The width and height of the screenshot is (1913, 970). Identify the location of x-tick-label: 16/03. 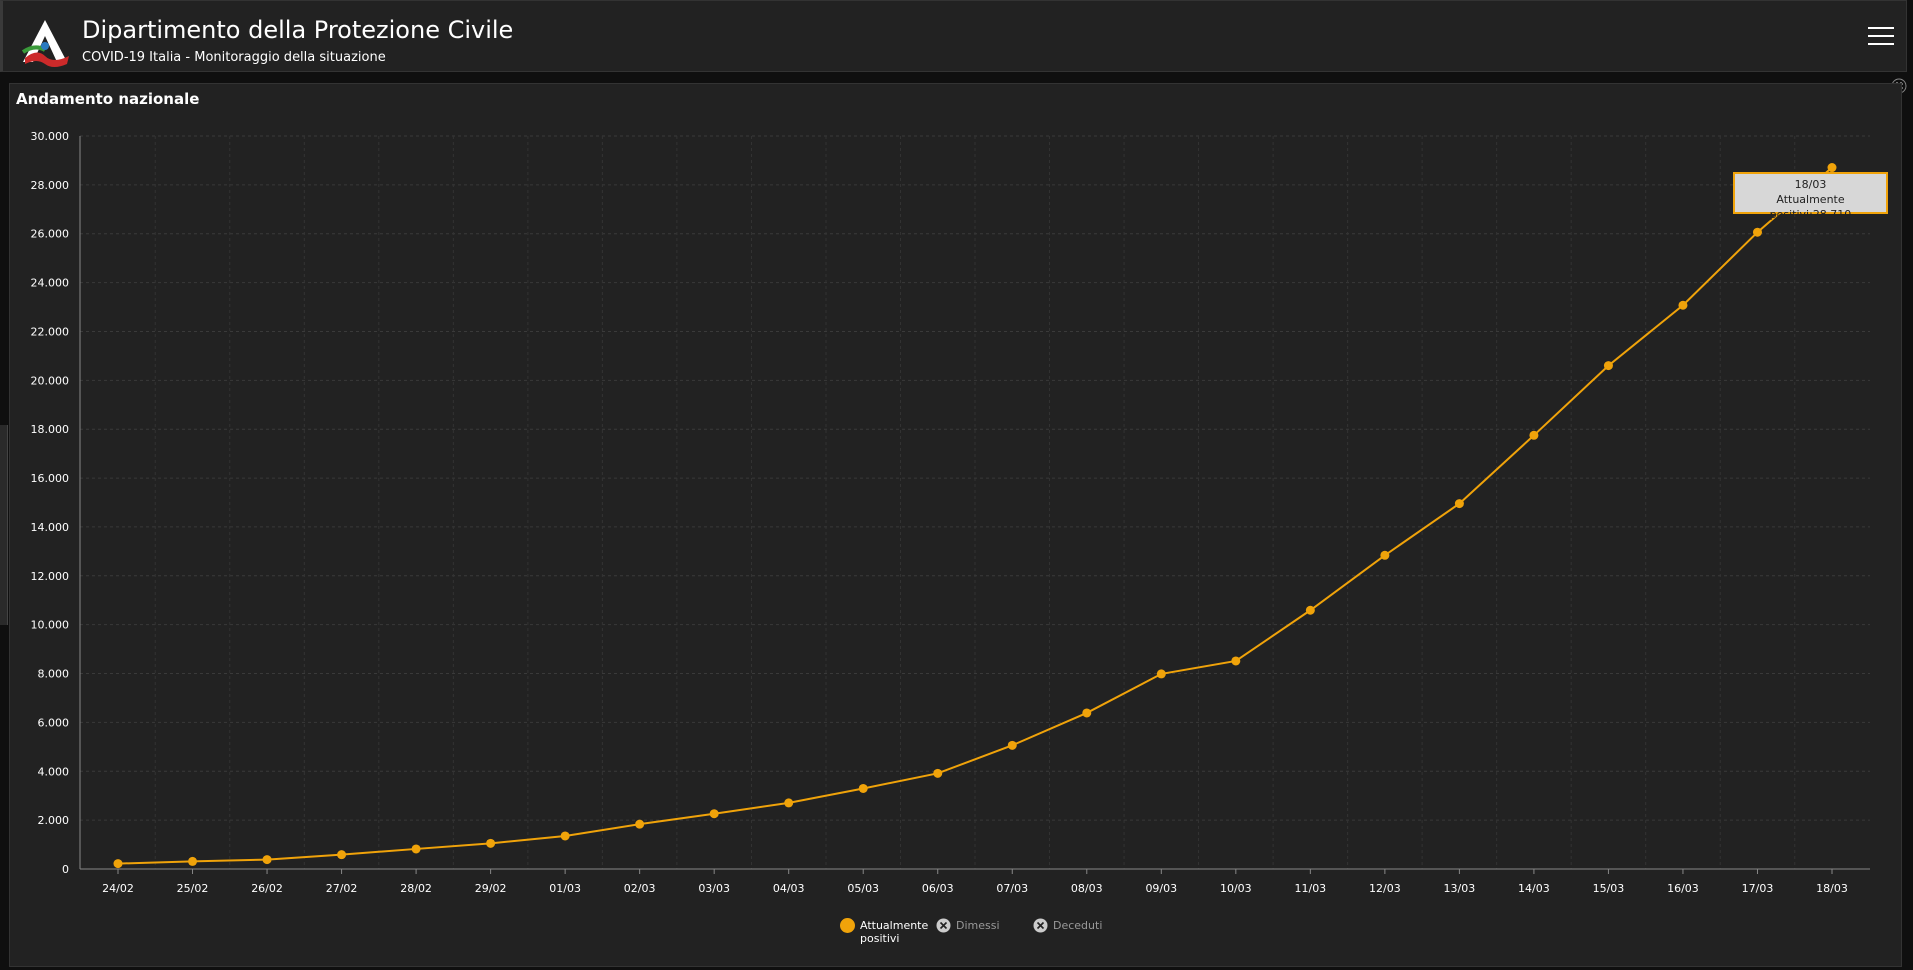
(1683, 888).